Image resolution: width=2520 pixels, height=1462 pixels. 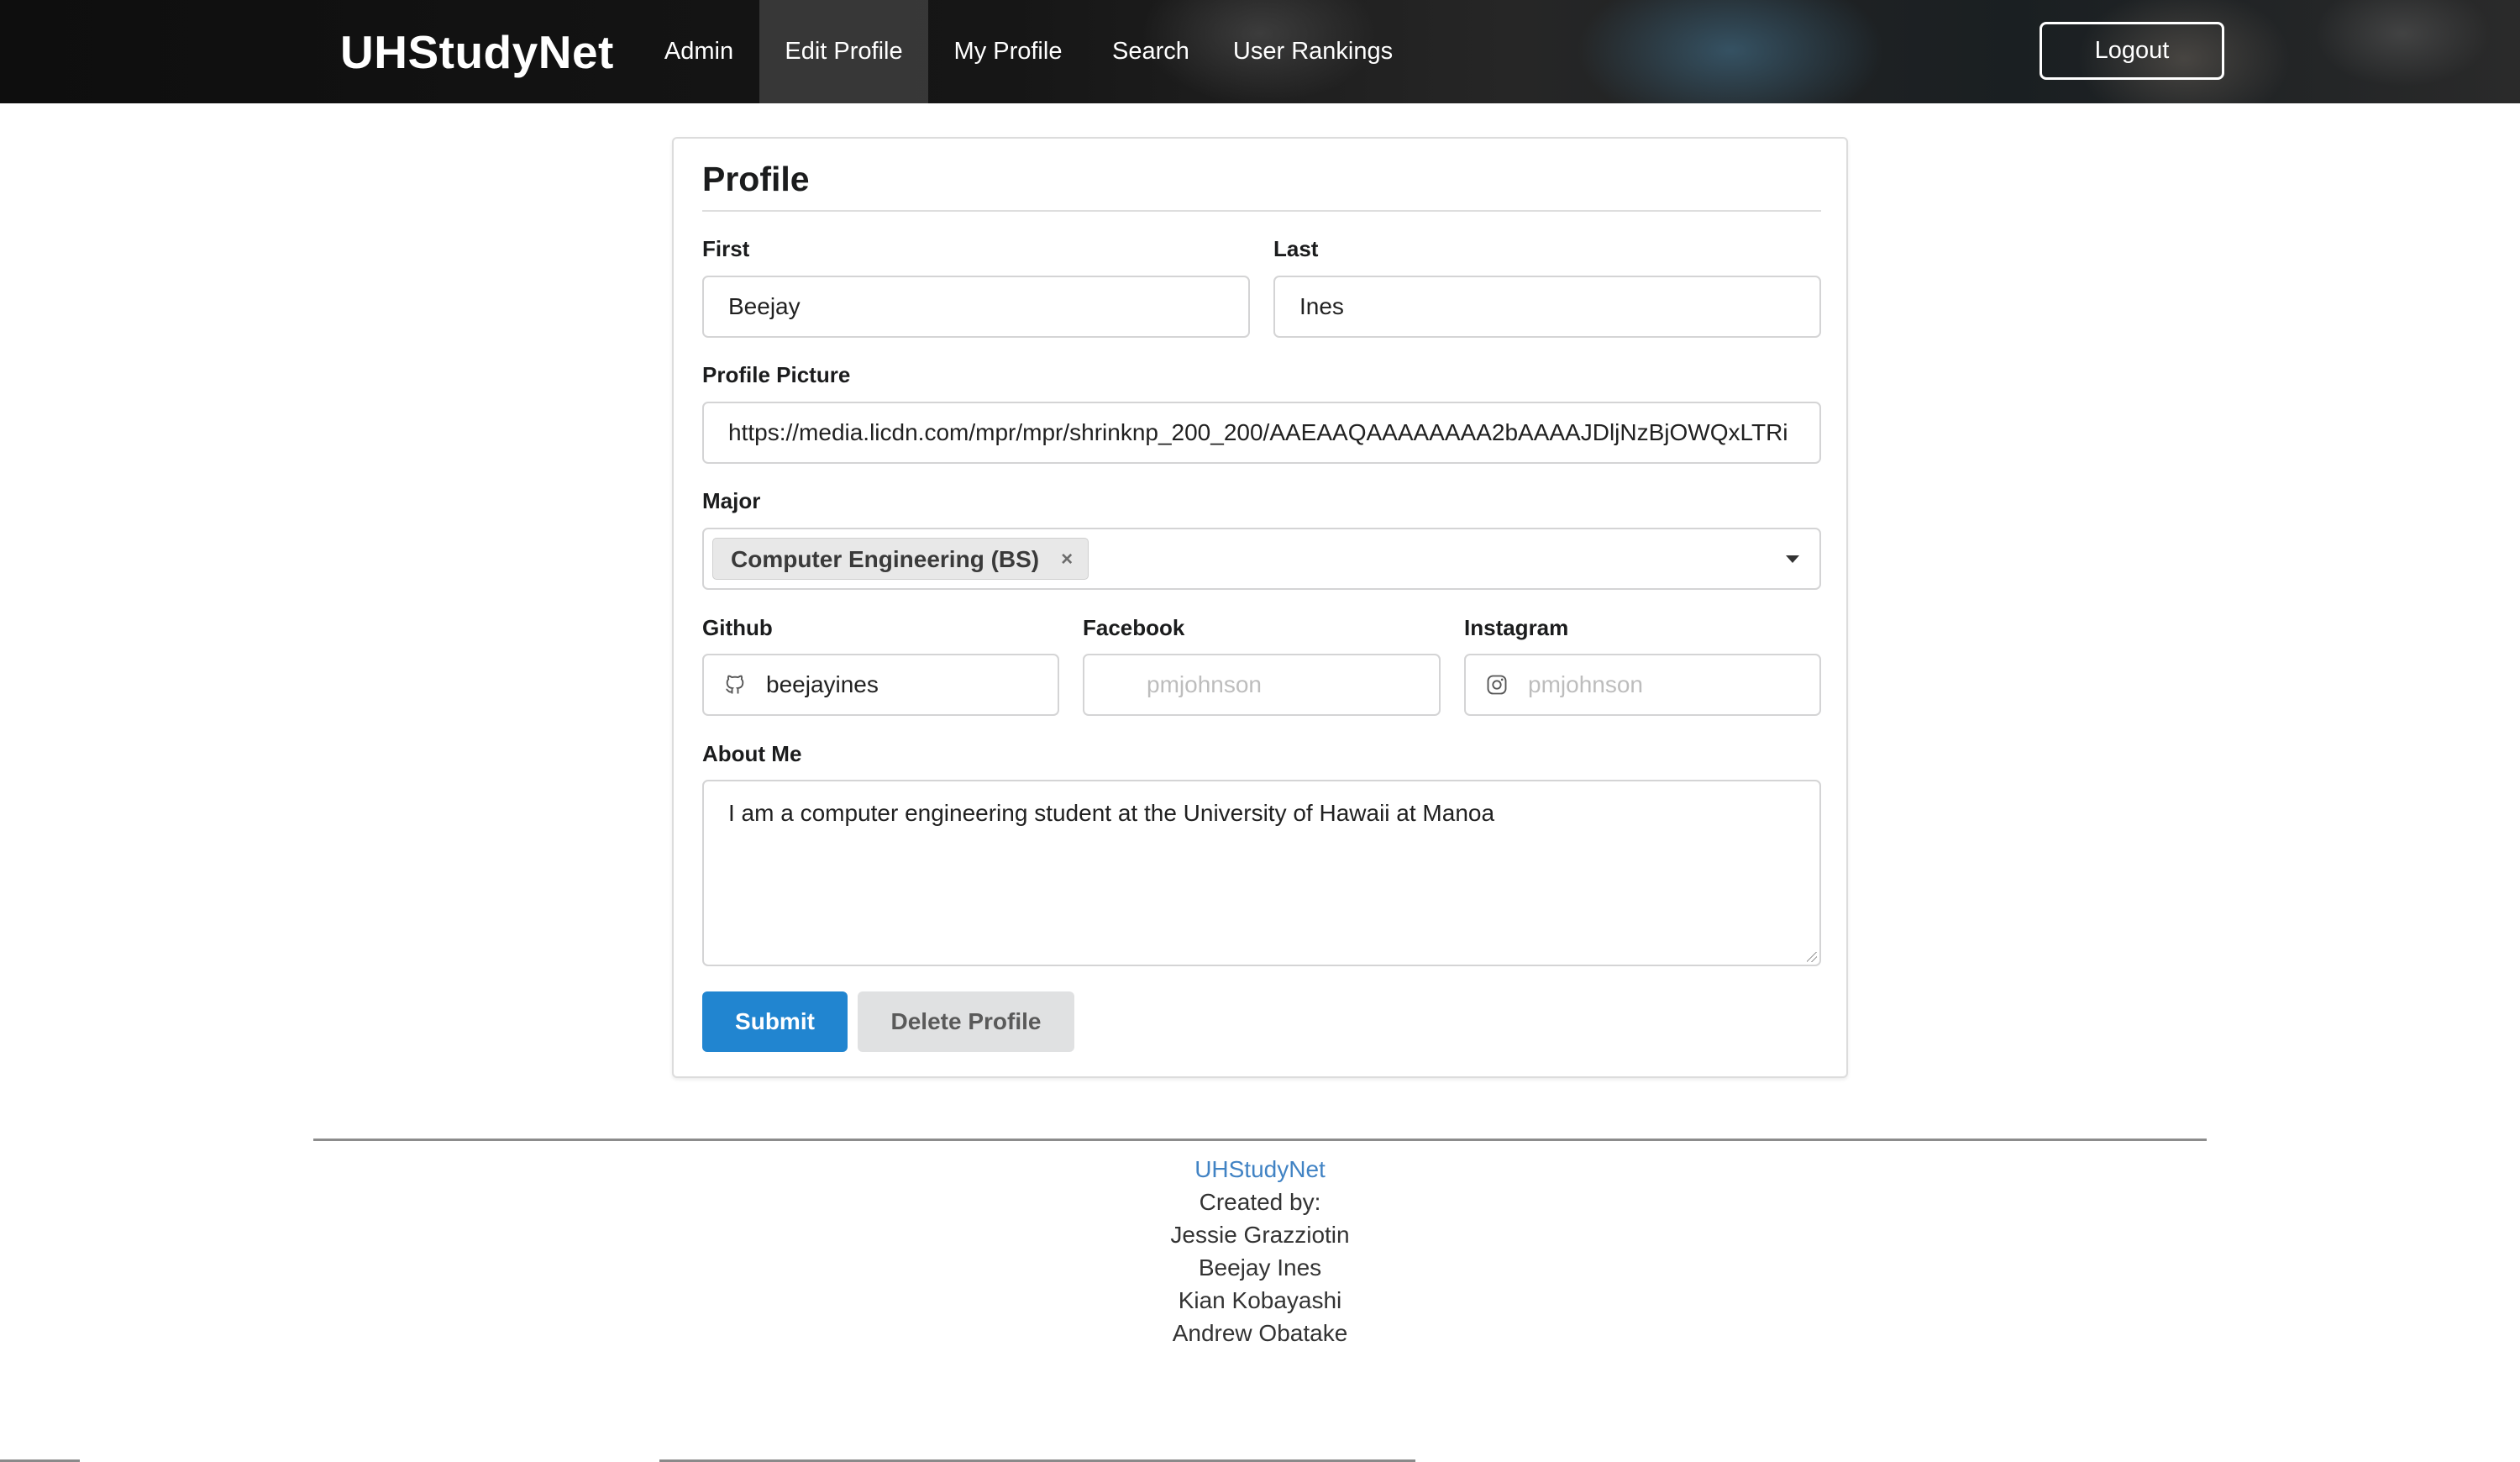 I want to click on last-name-value: Ines, so click(x=1321, y=306).